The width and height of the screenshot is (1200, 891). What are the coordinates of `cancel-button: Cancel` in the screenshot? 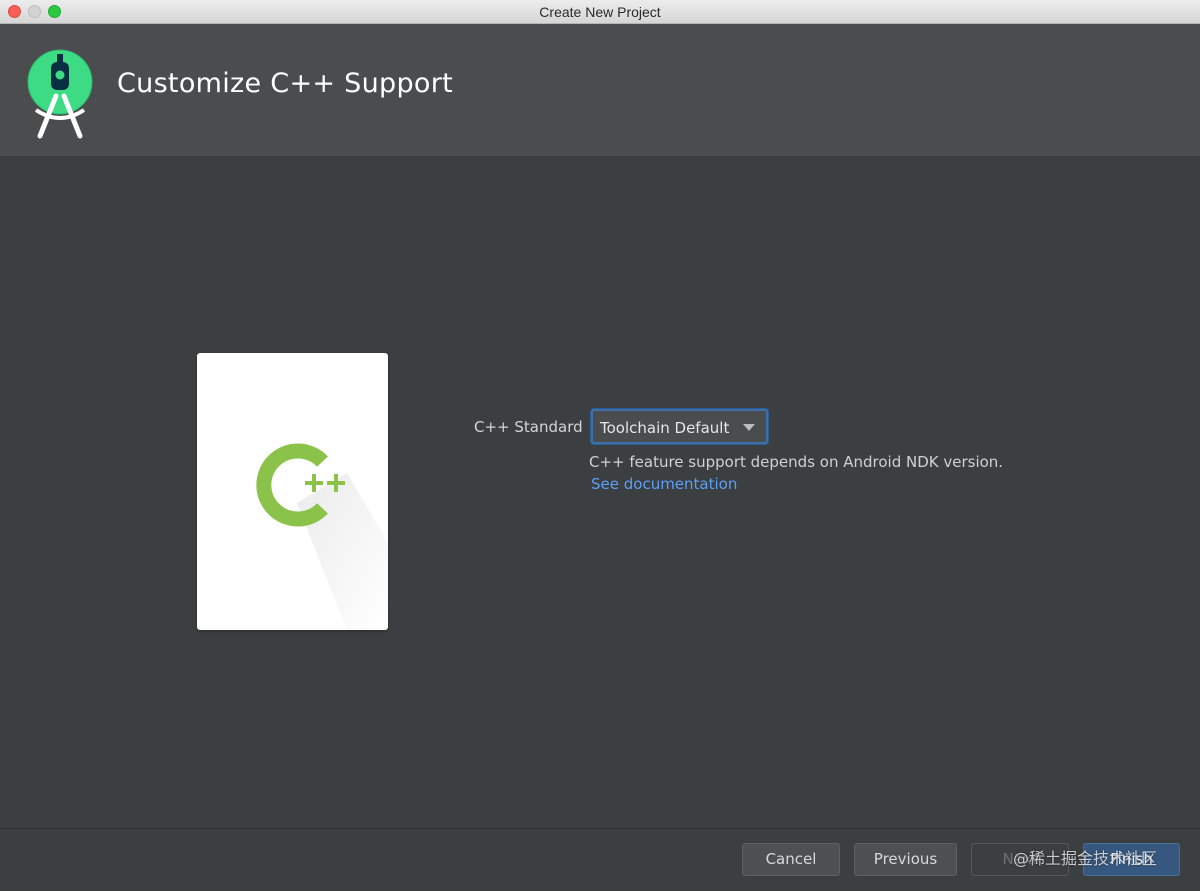 It's located at (791, 859).